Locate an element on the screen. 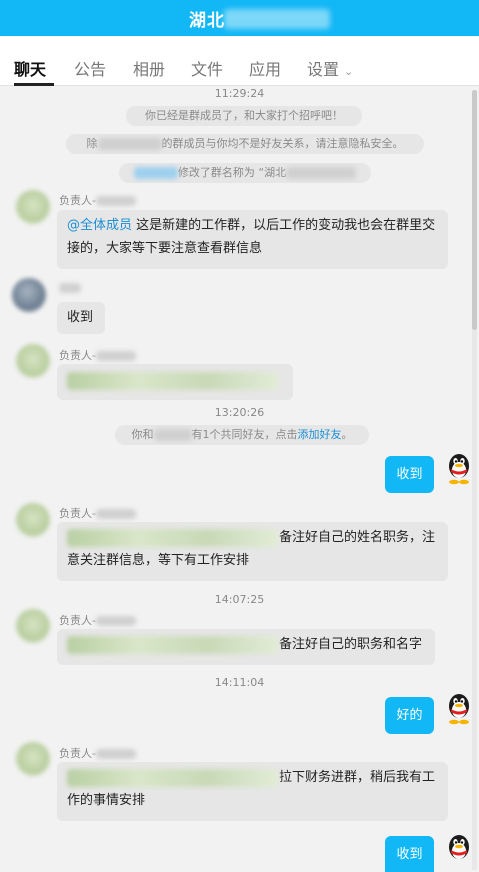  tab-files: 文件 is located at coordinates (207, 68).